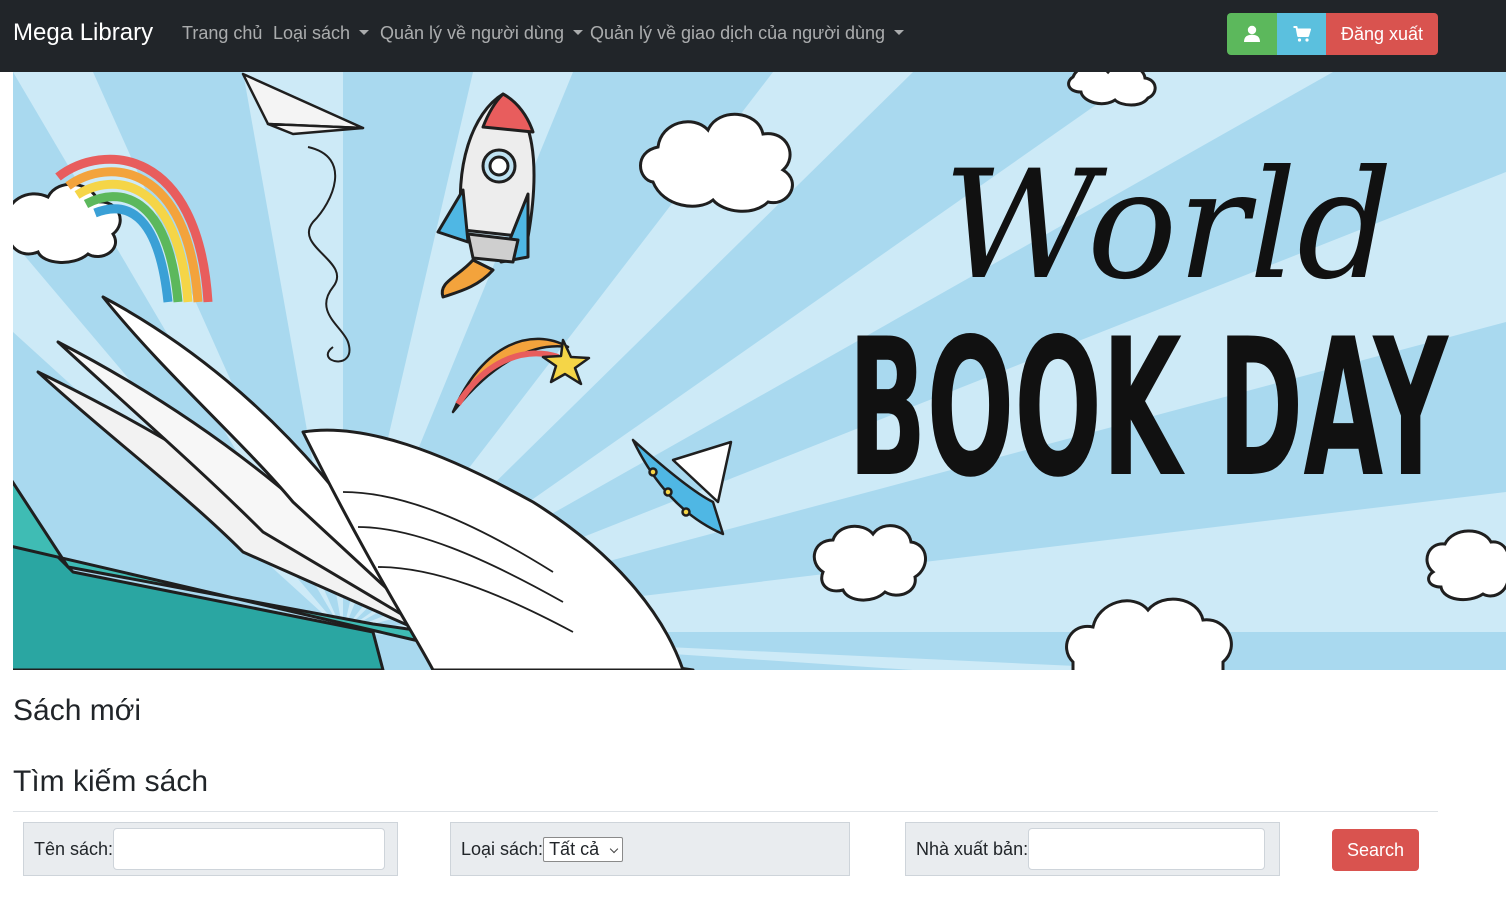  Describe the element at coordinates (725, 811) in the screenshot. I see `section-divider` at that location.